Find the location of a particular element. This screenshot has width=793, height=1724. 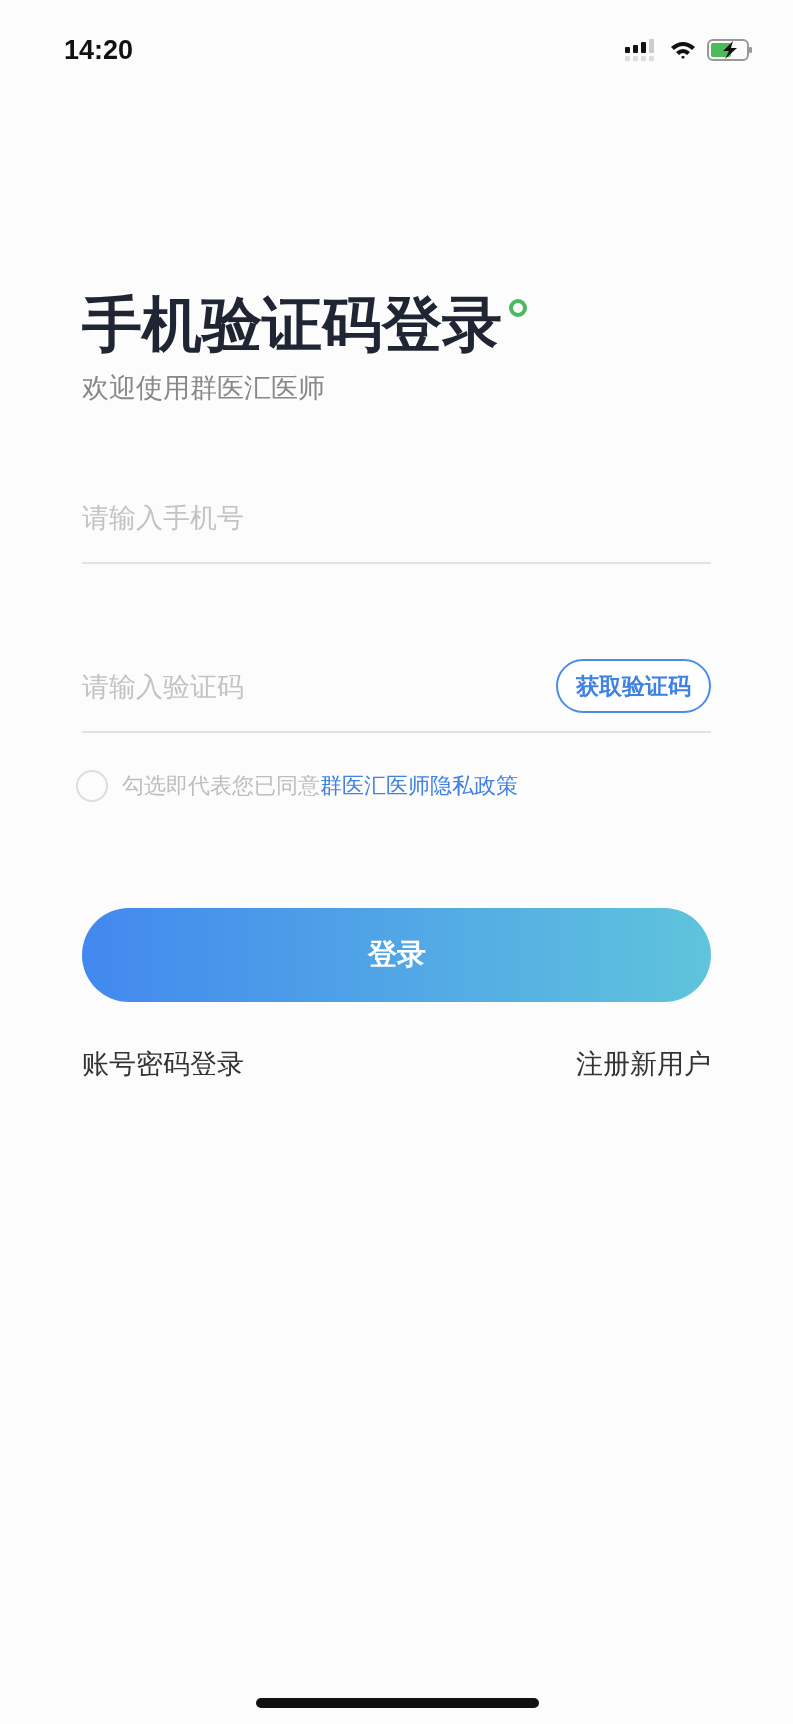

get-code-button: 获取验证码 is located at coordinates (633, 686).